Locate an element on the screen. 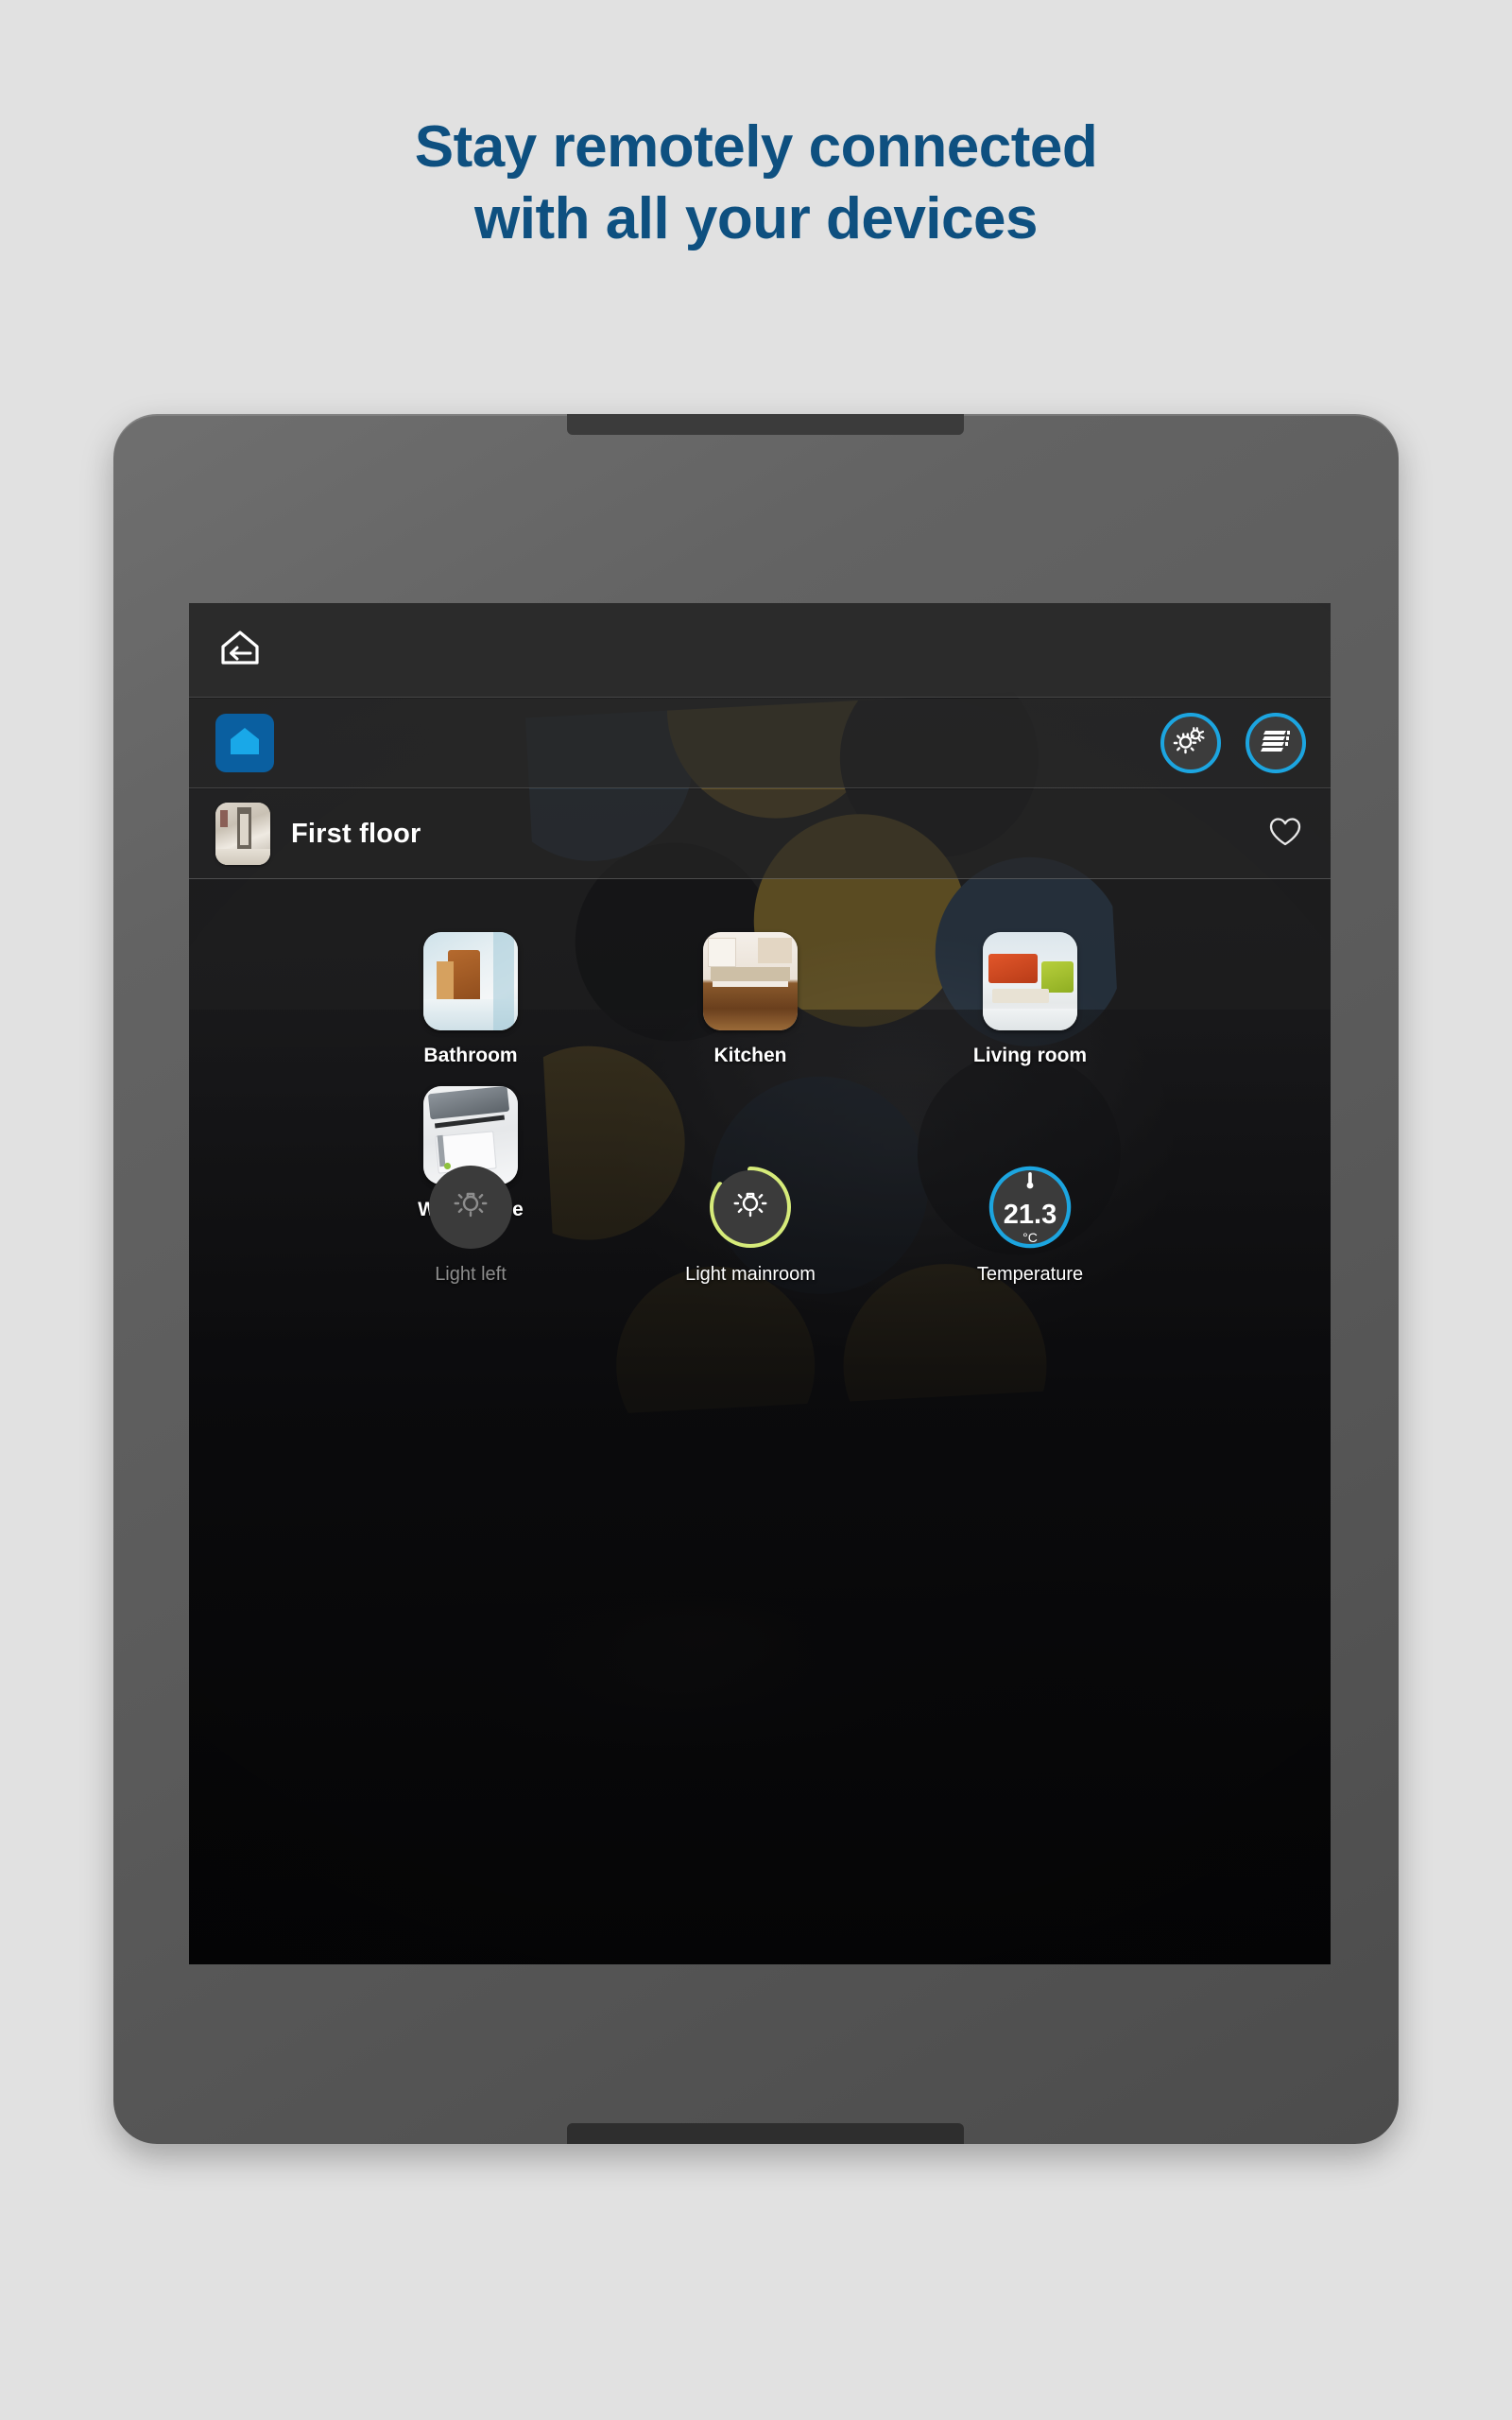 Image resolution: width=1512 pixels, height=2420 pixels. blinds-icon is located at coordinates (1276, 743).